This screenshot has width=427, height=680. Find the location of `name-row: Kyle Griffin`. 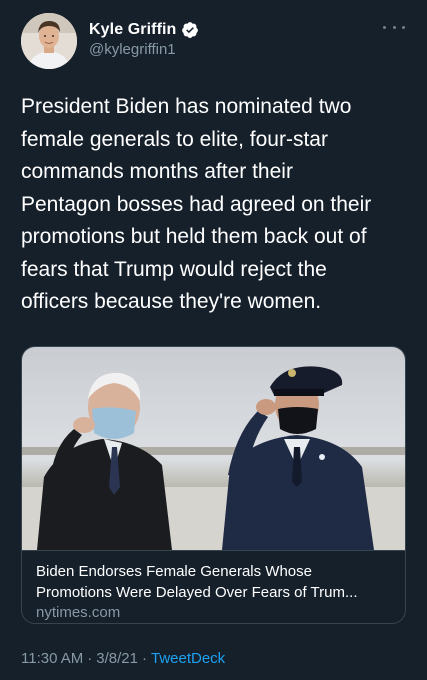

name-row: Kyle Griffin is located at coordinates (144, 30).